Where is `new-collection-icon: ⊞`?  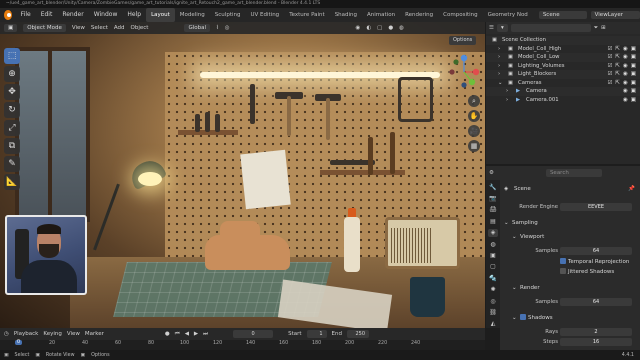 new-collection-icon: ⊞ is located at coordinates (603, 28).